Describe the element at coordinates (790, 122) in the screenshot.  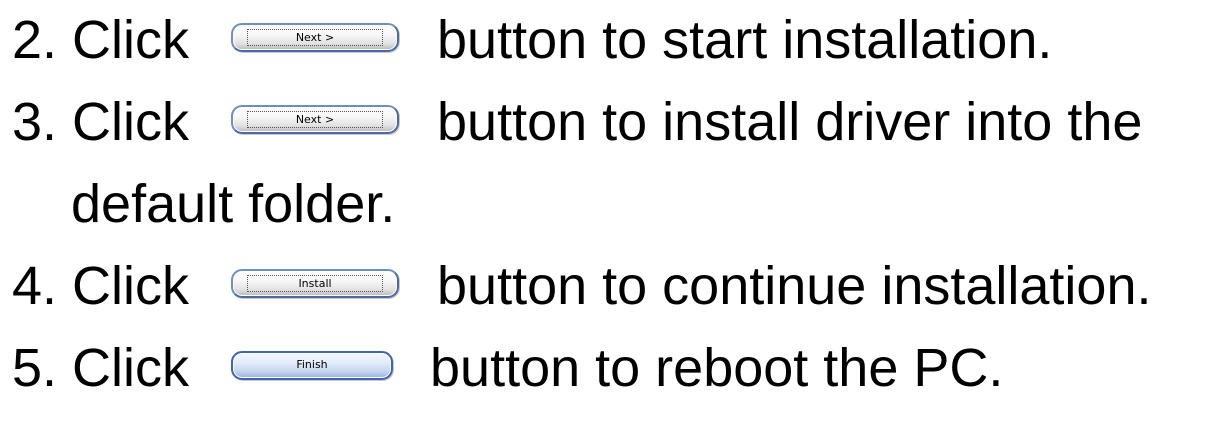
I see `step-text: button to install driver into the` at that location.